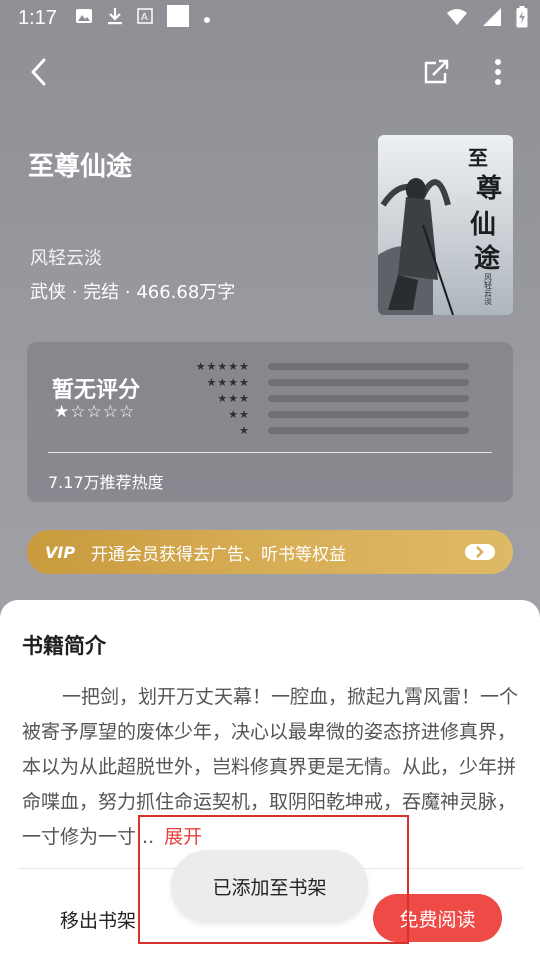  What do you see at coordinates (106, 482) in the screenshot?
I see `recommend-heat: 7.17万推荐热度` at bounding box center [106, 482].